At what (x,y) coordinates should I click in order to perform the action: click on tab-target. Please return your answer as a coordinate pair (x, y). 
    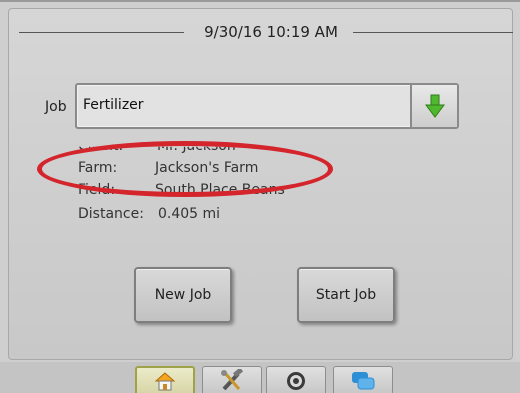
    Looking at the image, I should click on (296, 379).